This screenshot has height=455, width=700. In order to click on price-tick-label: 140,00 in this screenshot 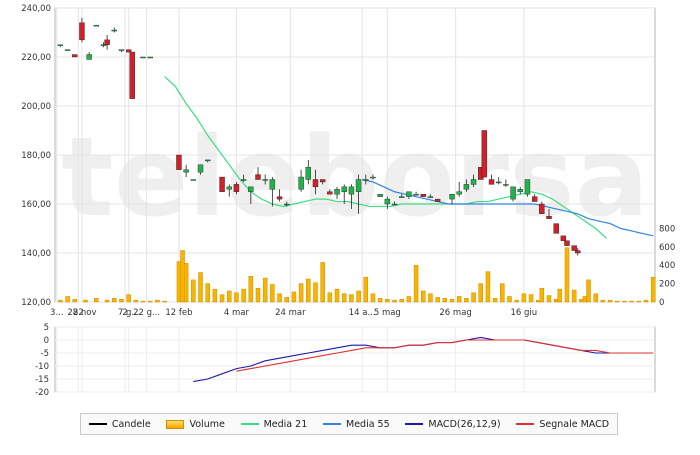, I will do `click(36, 254)`.